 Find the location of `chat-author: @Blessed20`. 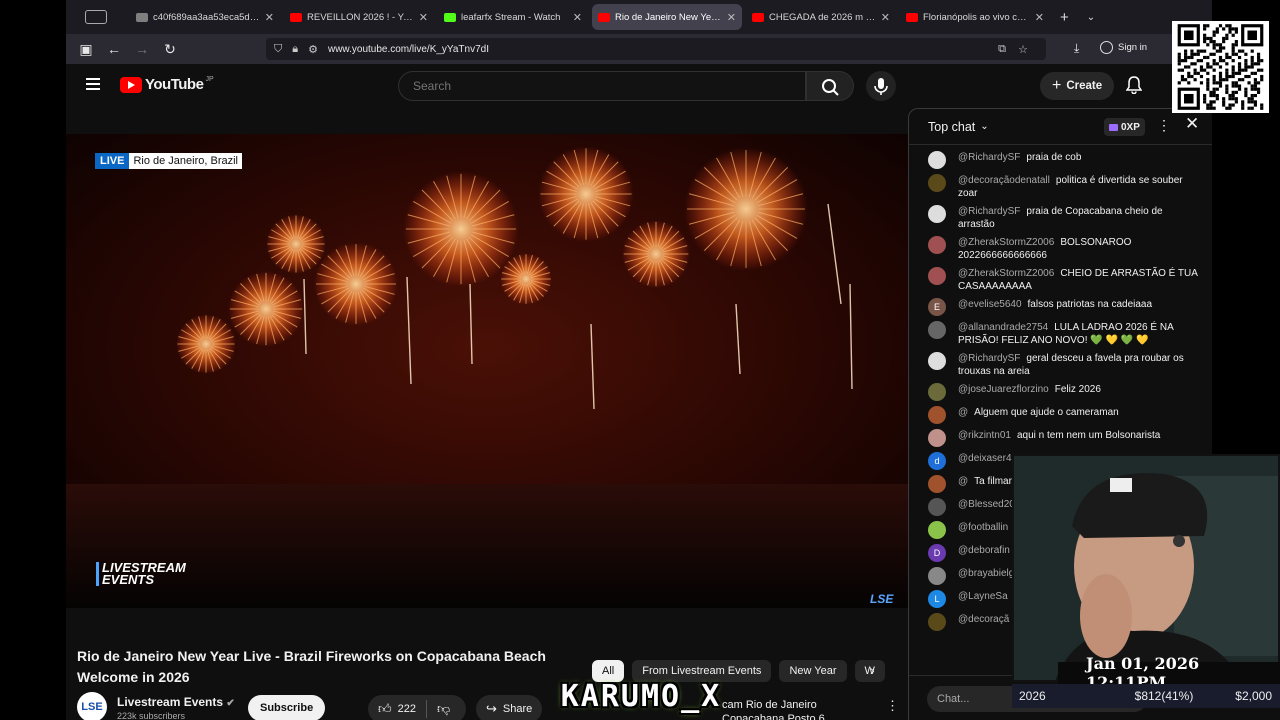

chat-author: @Blessed20 is located at coordinates (986, 504).